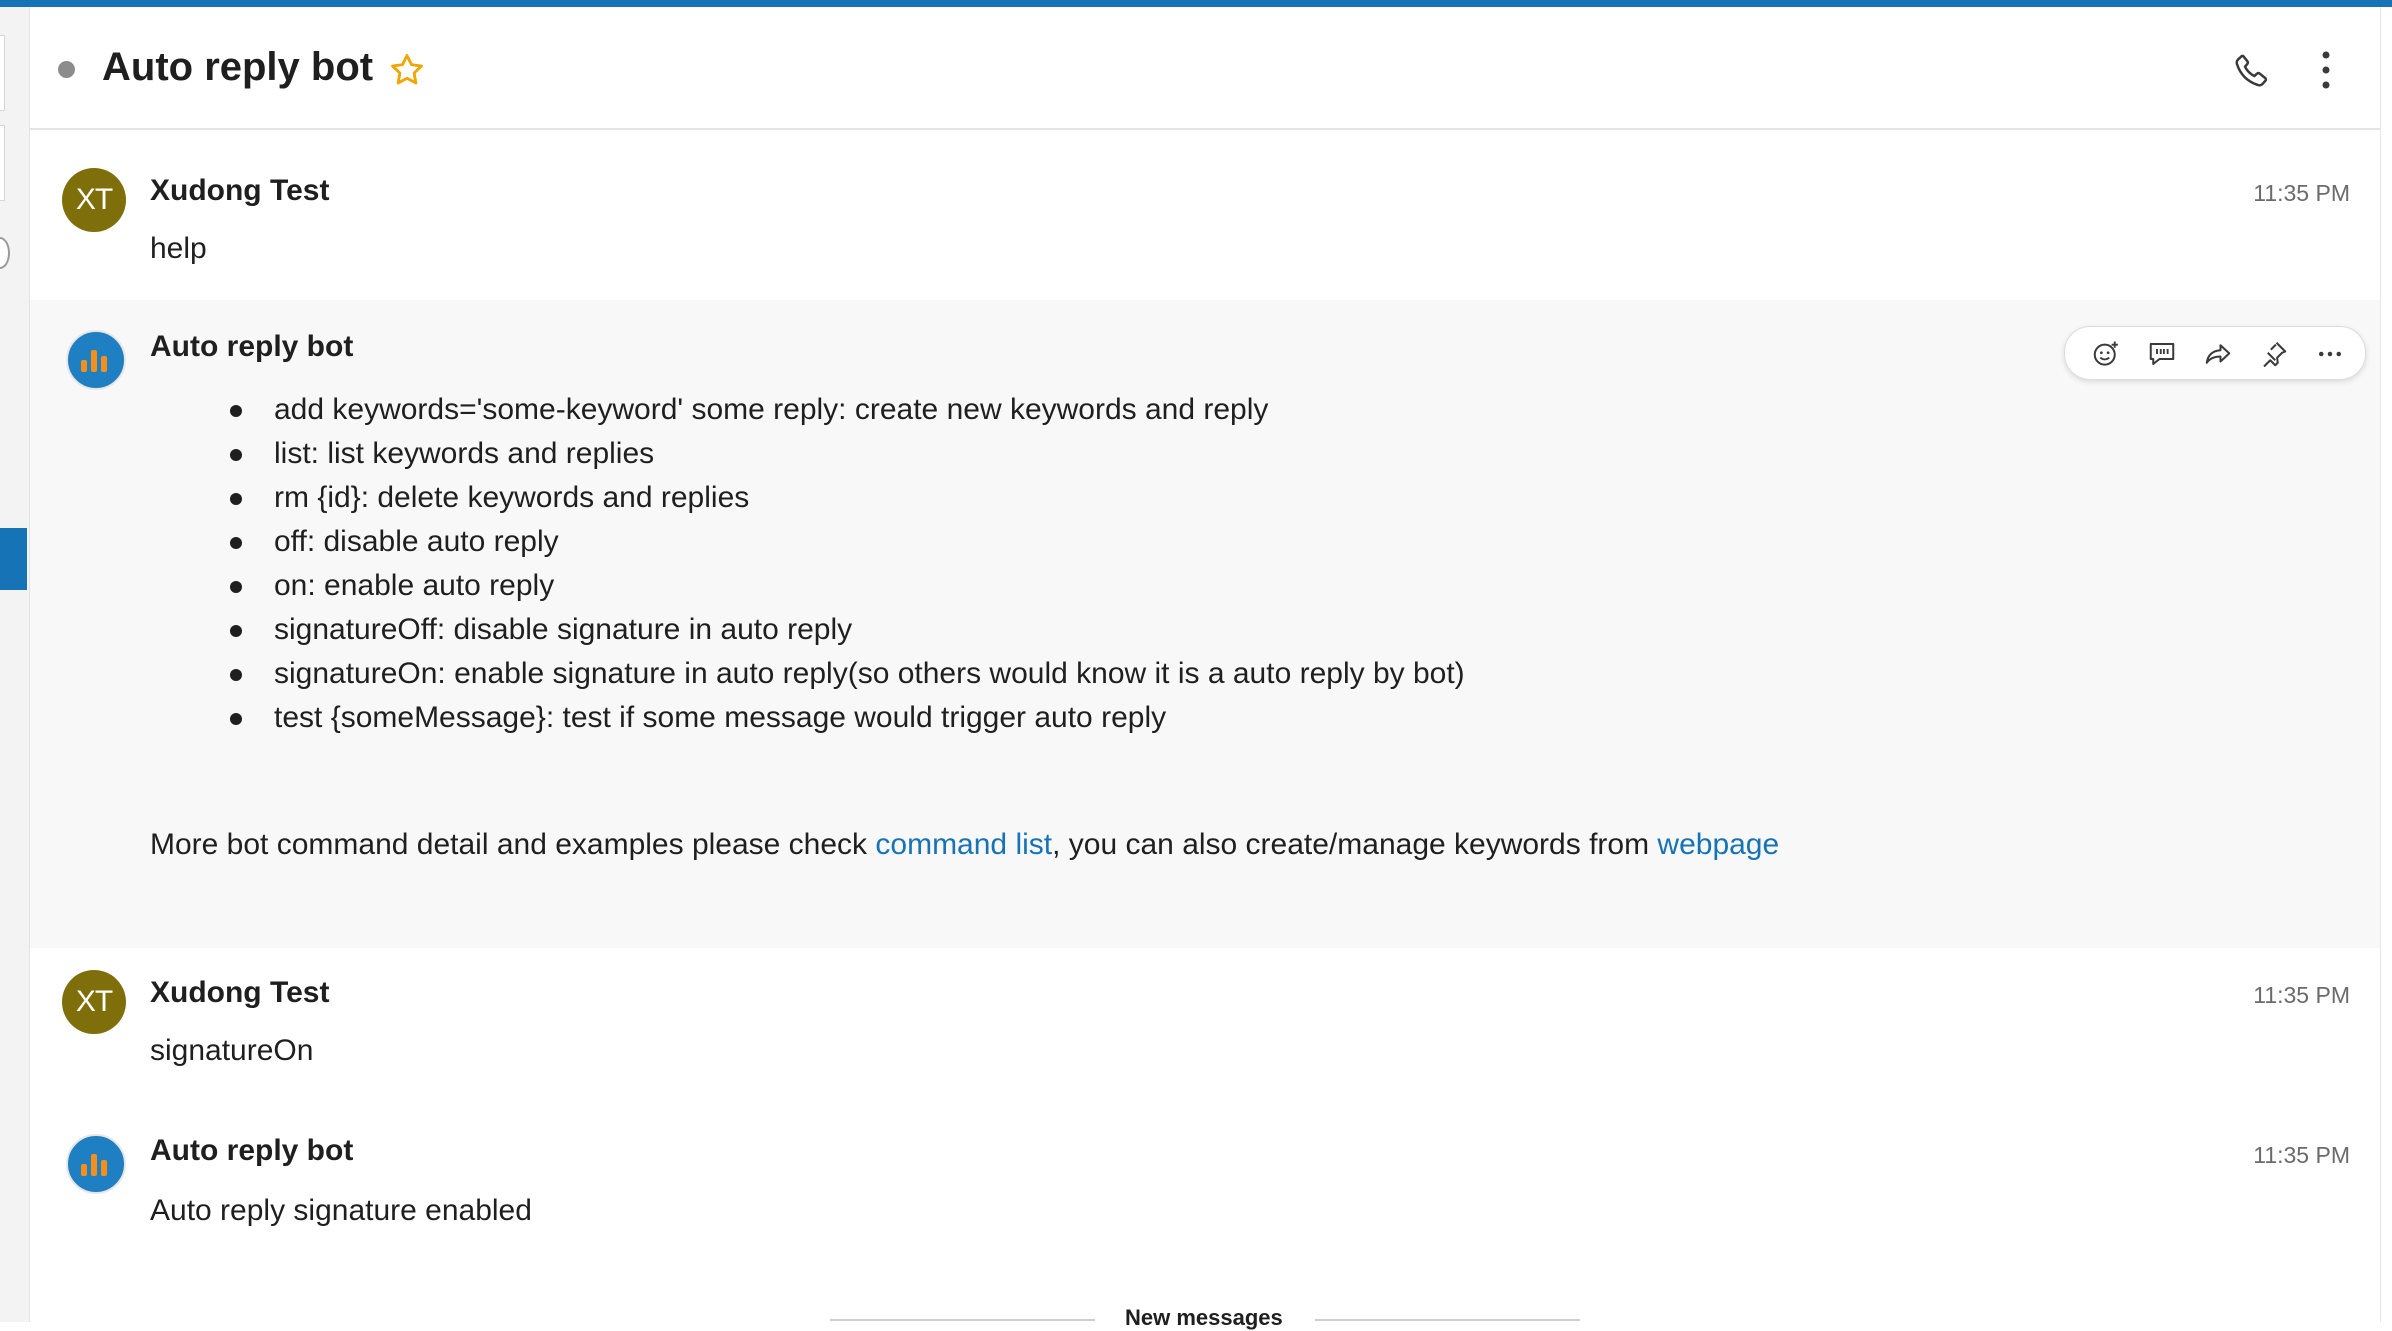 This screenshot has width=2392, height=1331. Describe the element at coordinates (238, 67) in the screenshot. I see `conversation-title: Auto reply bot` at that location.